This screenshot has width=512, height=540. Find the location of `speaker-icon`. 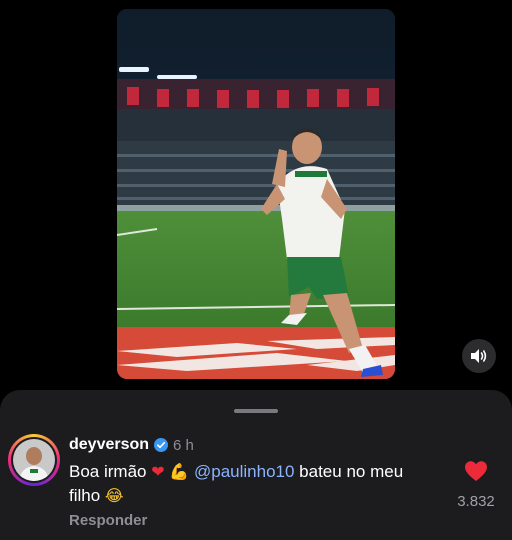

speaker-icon is located at coordinates (479, 356).